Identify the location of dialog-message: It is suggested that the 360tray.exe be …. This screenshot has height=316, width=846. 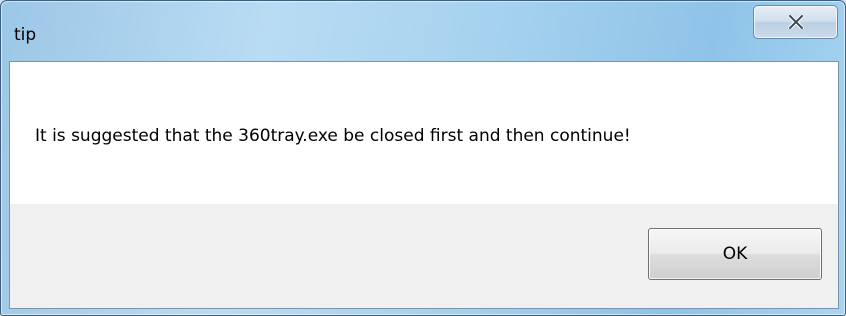
(333, 136).